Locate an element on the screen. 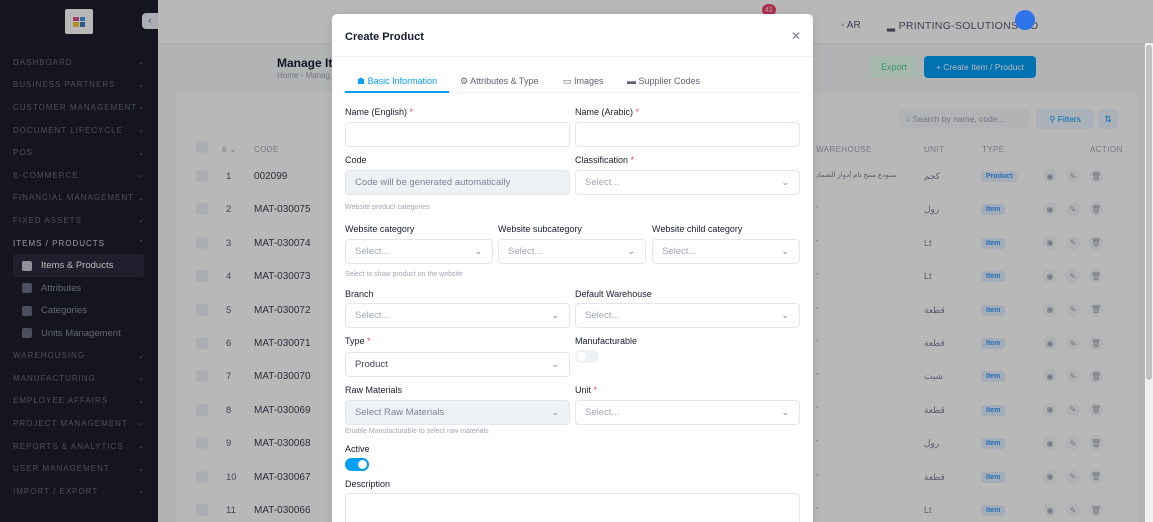  unit-select: Select... ⌄ is located at coordinates (687, 412).